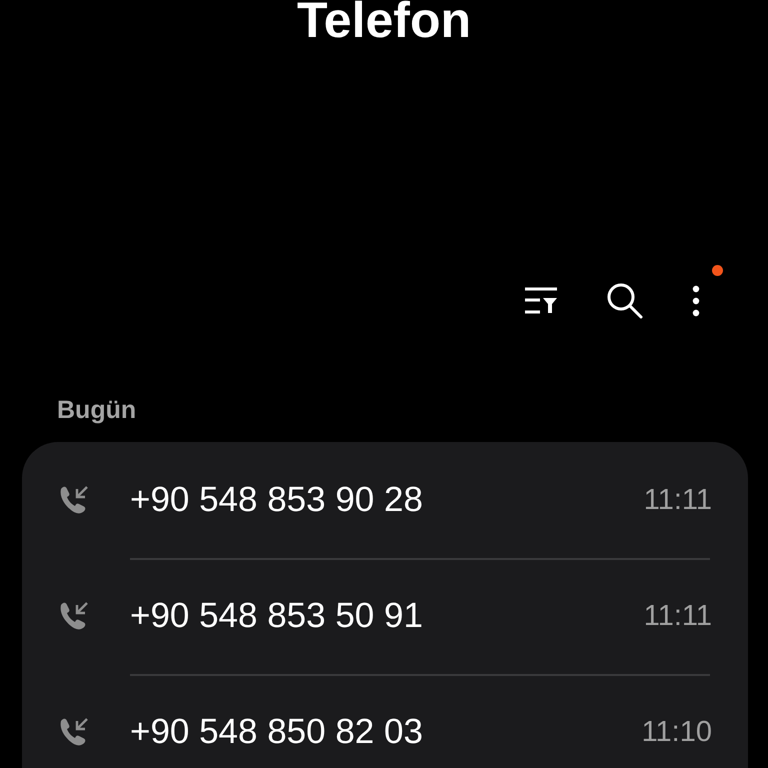 This screenshot has width=768, height=768. What do you see at coordinates (384, 25) in the screenshot?
I see `app-title: Telefon` at bounding box center [384, 25].